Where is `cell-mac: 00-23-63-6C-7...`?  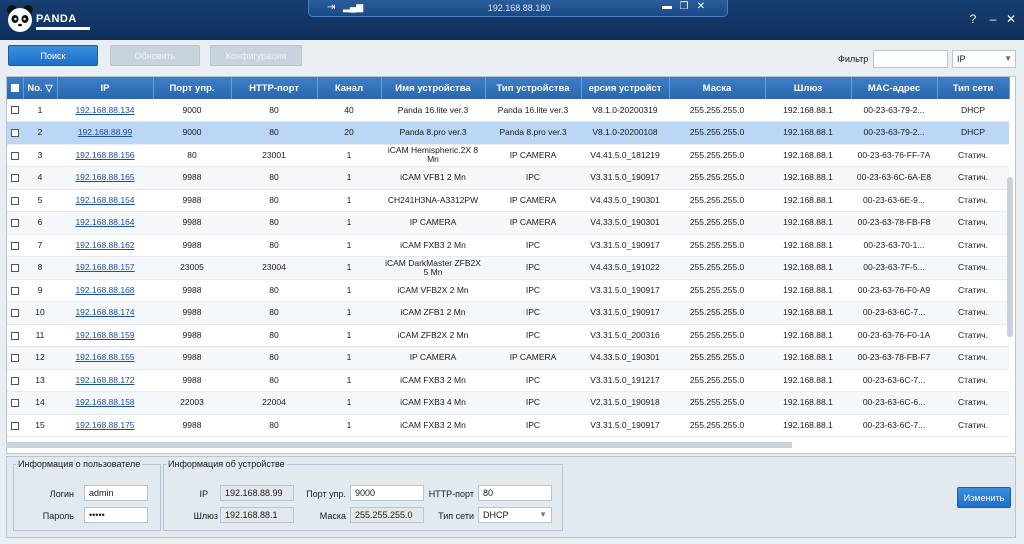 cell-mac: 00-23-63-6C-7... is located at coordinates (894, 380).